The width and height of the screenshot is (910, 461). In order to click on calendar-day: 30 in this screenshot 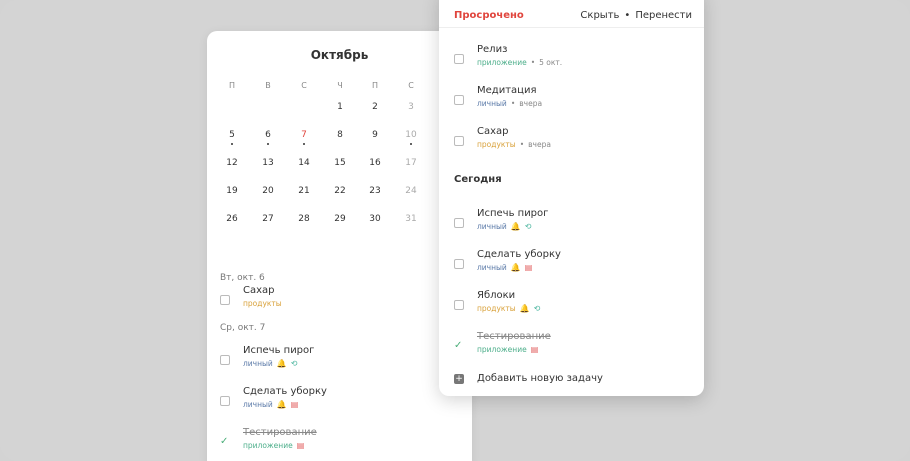, I will do `click(375, 219)`.